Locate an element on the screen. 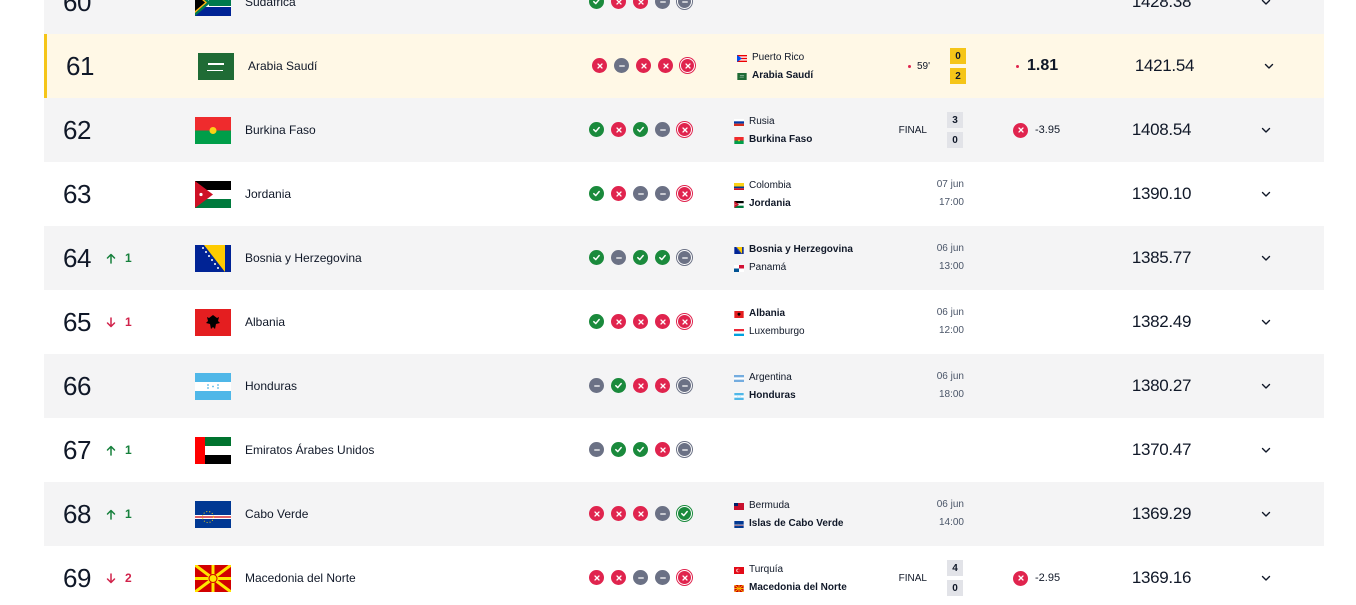  team-name: Sudáfrica is located at coordinates (270, 17).